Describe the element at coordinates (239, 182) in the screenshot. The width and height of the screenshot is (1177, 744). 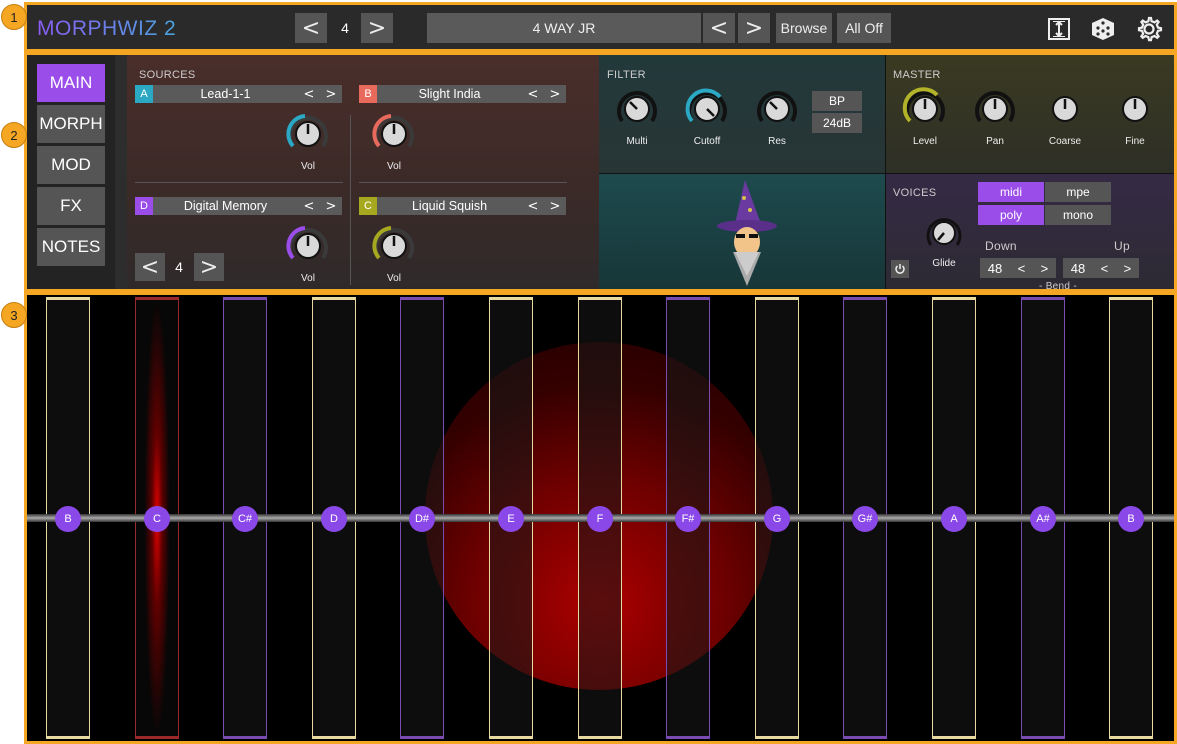
I see `sources-divider-h-left` at that location.